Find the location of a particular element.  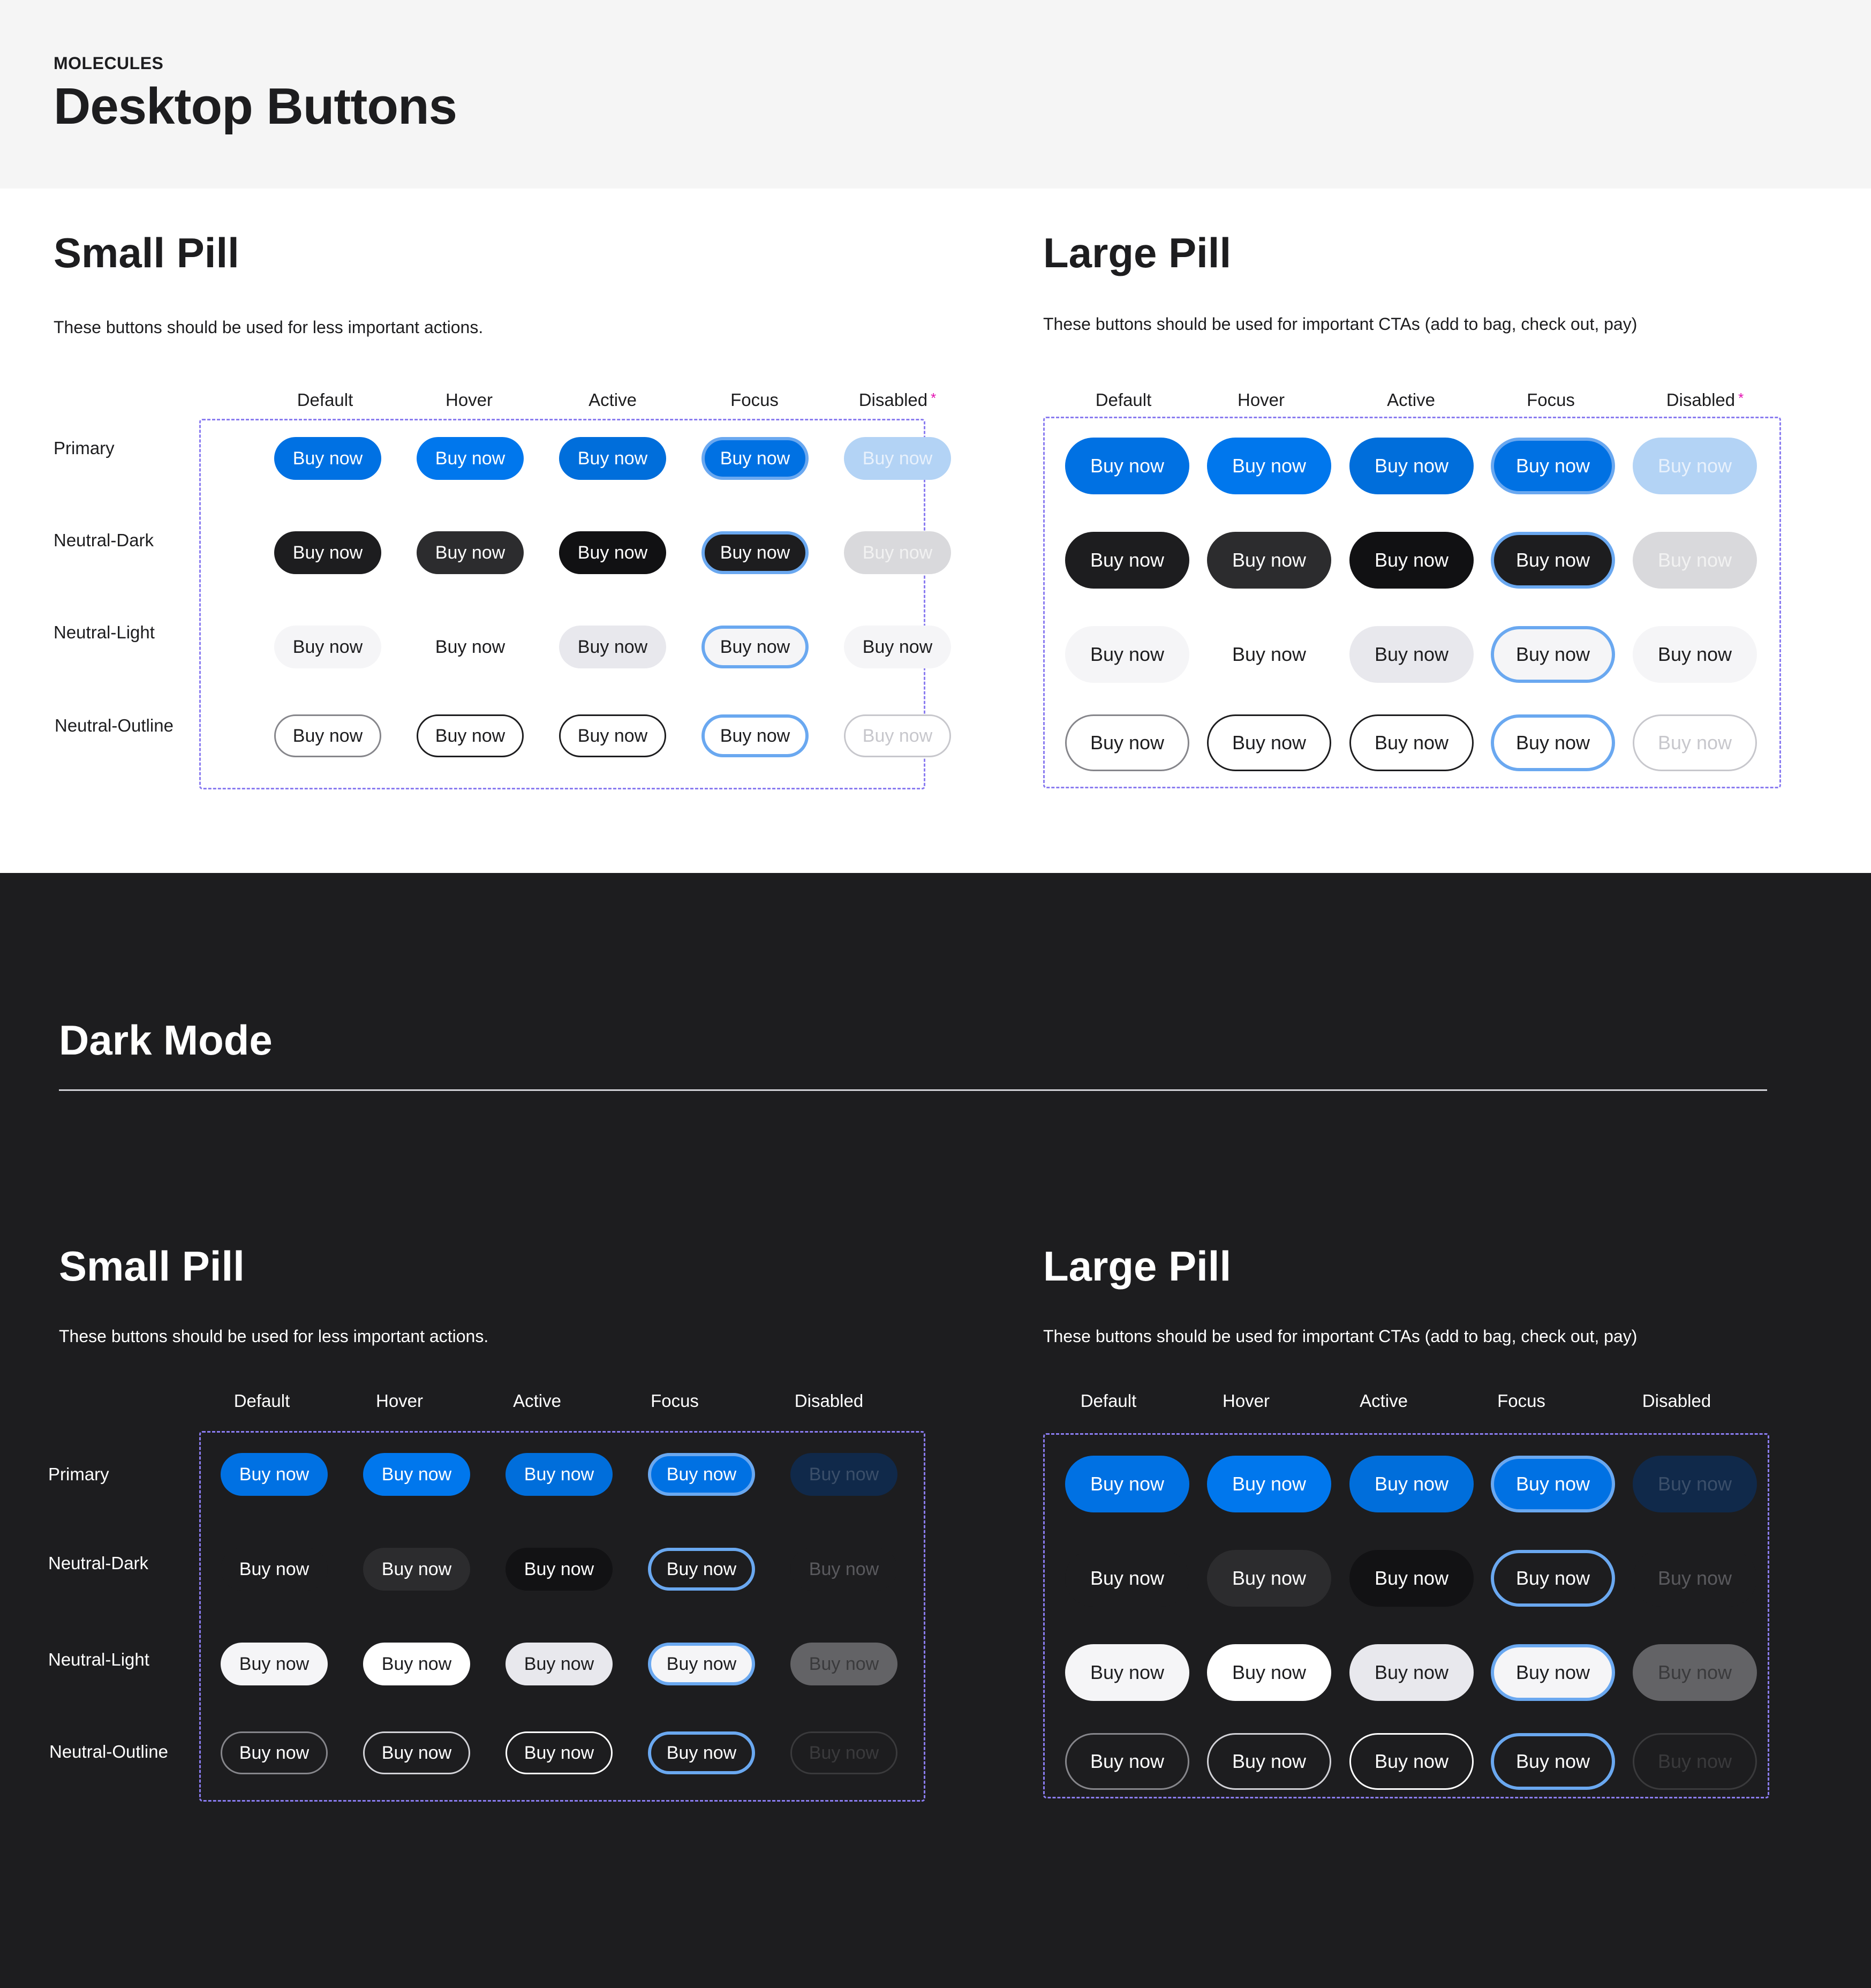

row-label-neutral-light: Neutral-Light is located at coordinates (104, 632).